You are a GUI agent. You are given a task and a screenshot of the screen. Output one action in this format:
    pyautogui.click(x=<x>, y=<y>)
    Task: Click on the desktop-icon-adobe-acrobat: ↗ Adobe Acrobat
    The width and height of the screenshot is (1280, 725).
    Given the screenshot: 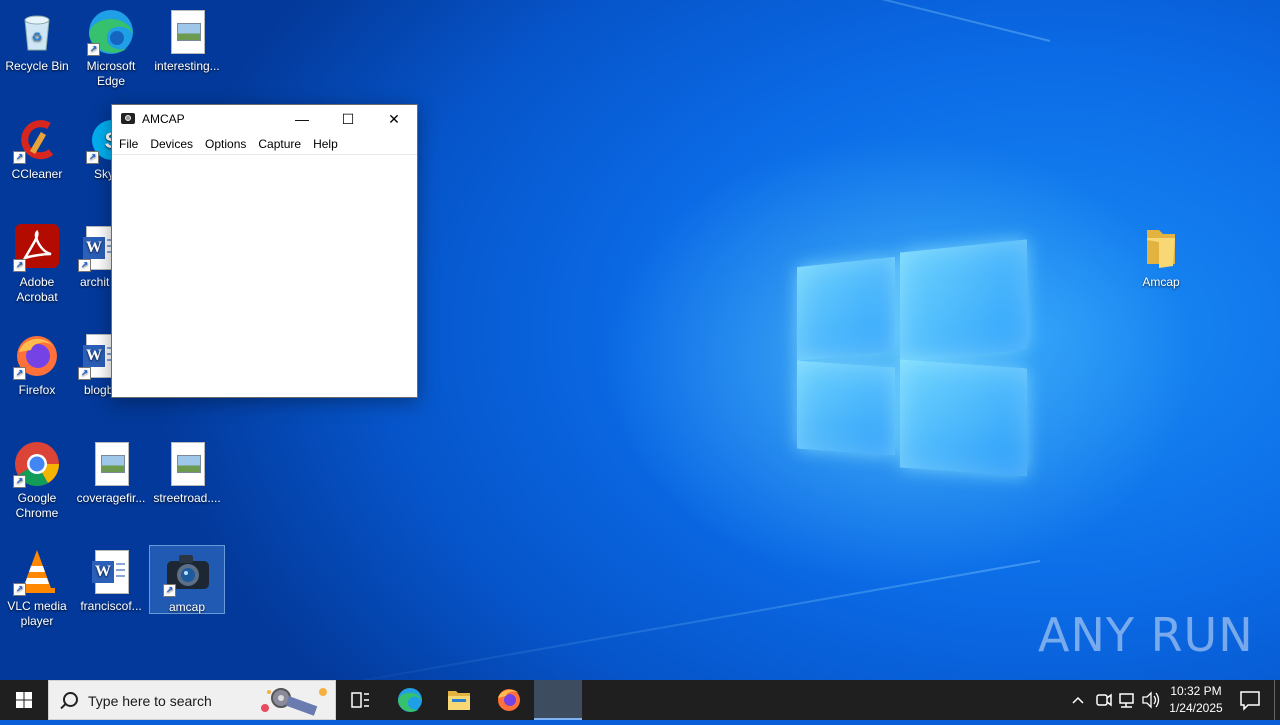 What is the action you would take?
    pyautogui.click(x=37, y=264)
    